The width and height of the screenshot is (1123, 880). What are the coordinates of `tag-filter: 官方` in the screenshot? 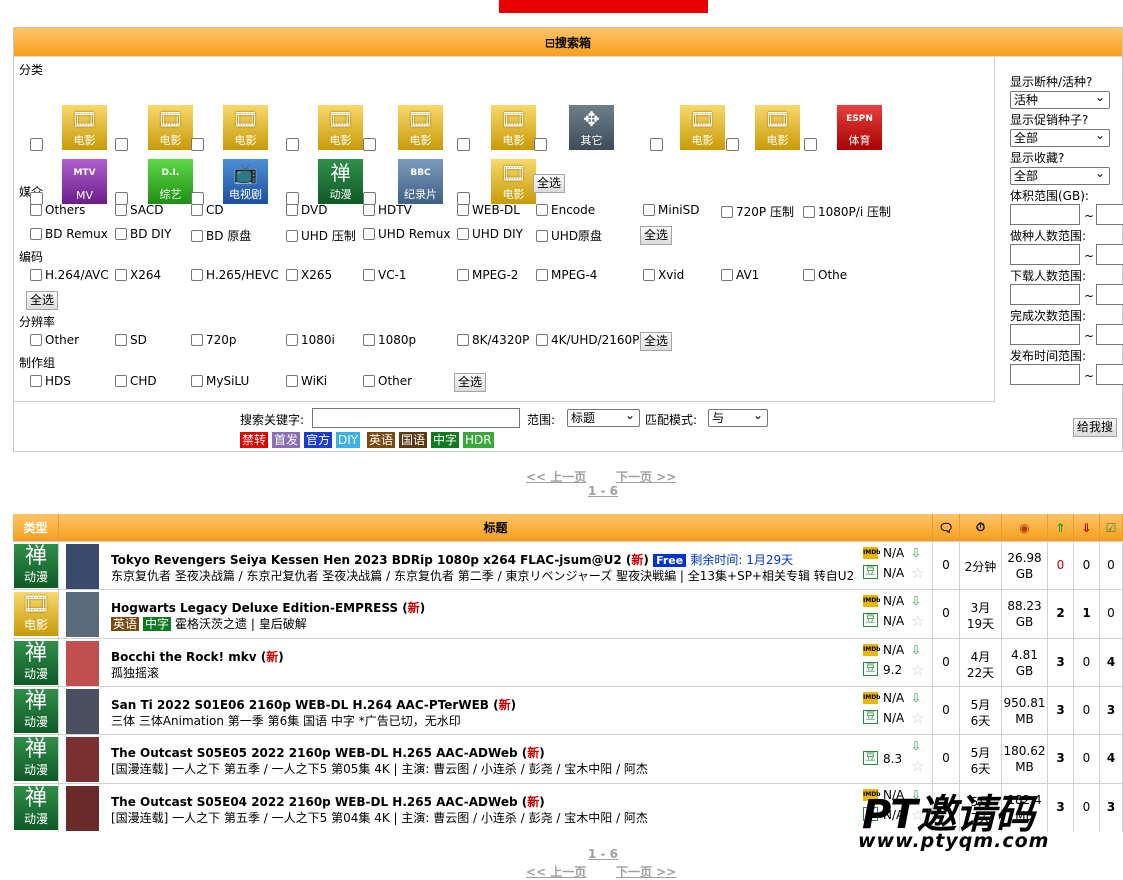 It's located at (318, 440).